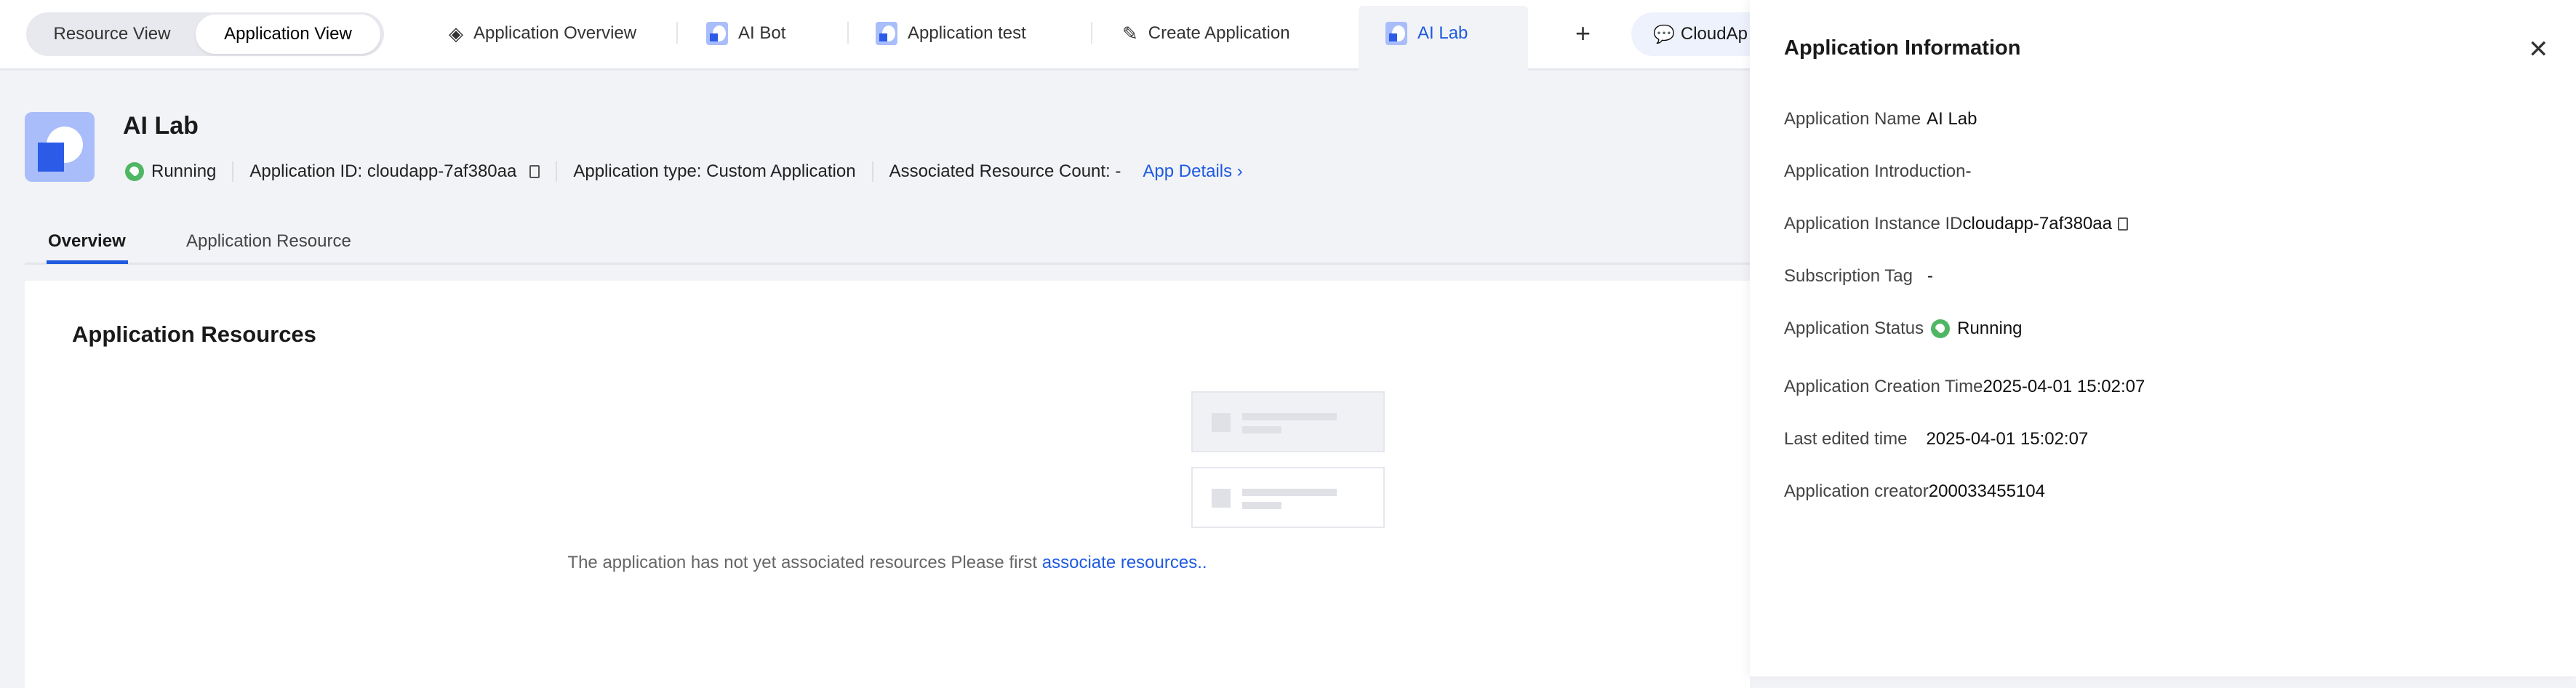 The height and width of the screenshot is (688, 2576). I want to click on tab-label: AI Bot, so click(762, 33).